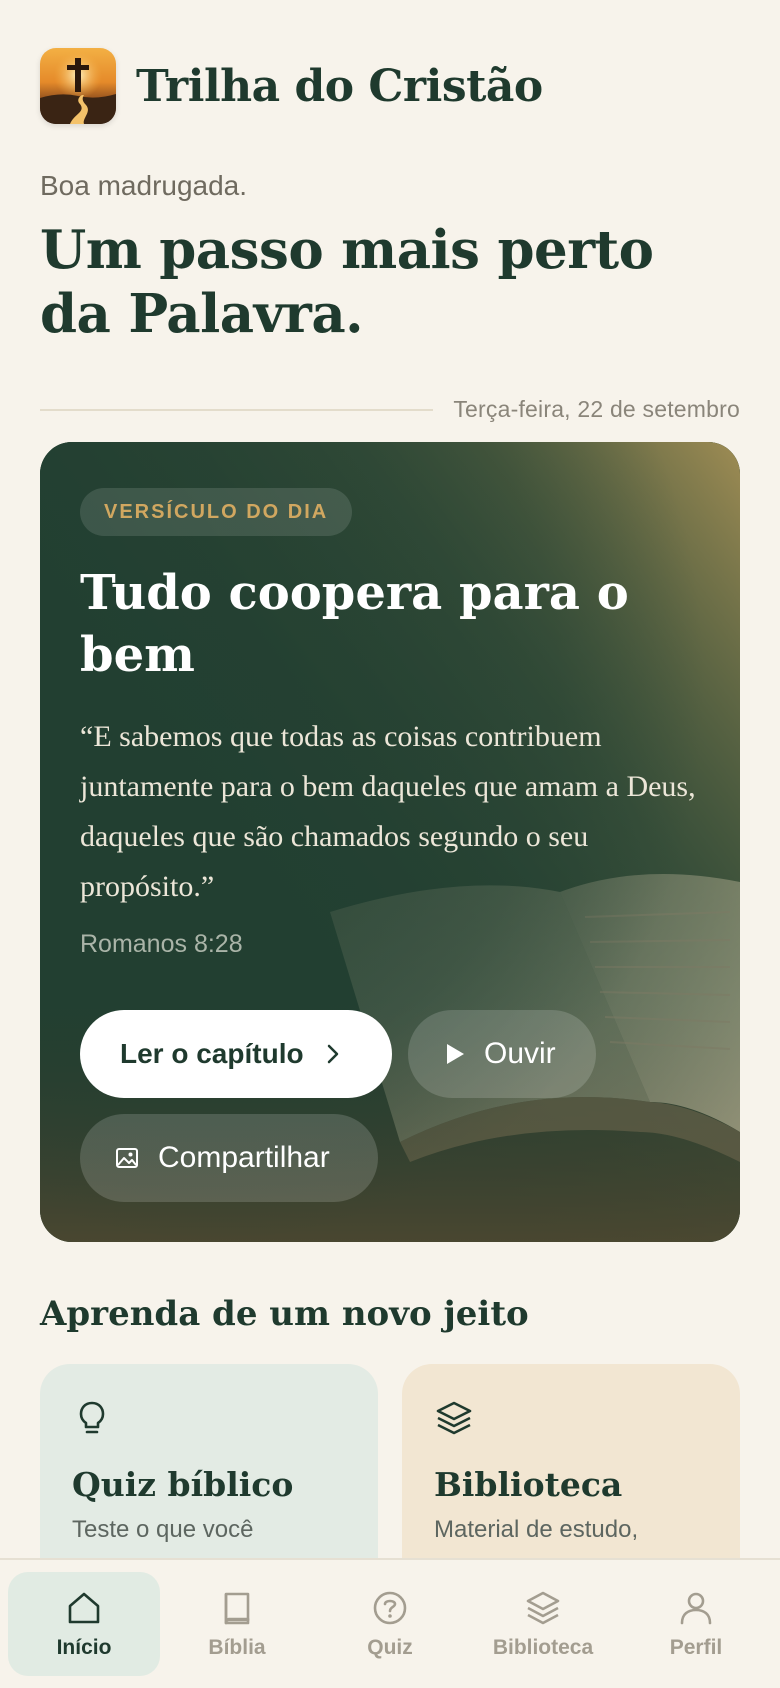  Describe the element at coordinates (161, 944) in the screenshot. I see `verse-reference: Romanos 8:28` at that location.